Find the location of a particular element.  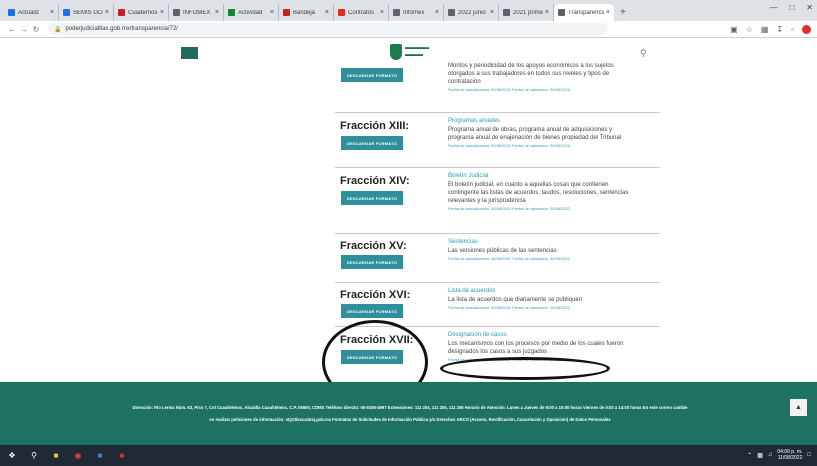

fraction-link-title: Boletín Judicial is located at coordinates (553, 176).